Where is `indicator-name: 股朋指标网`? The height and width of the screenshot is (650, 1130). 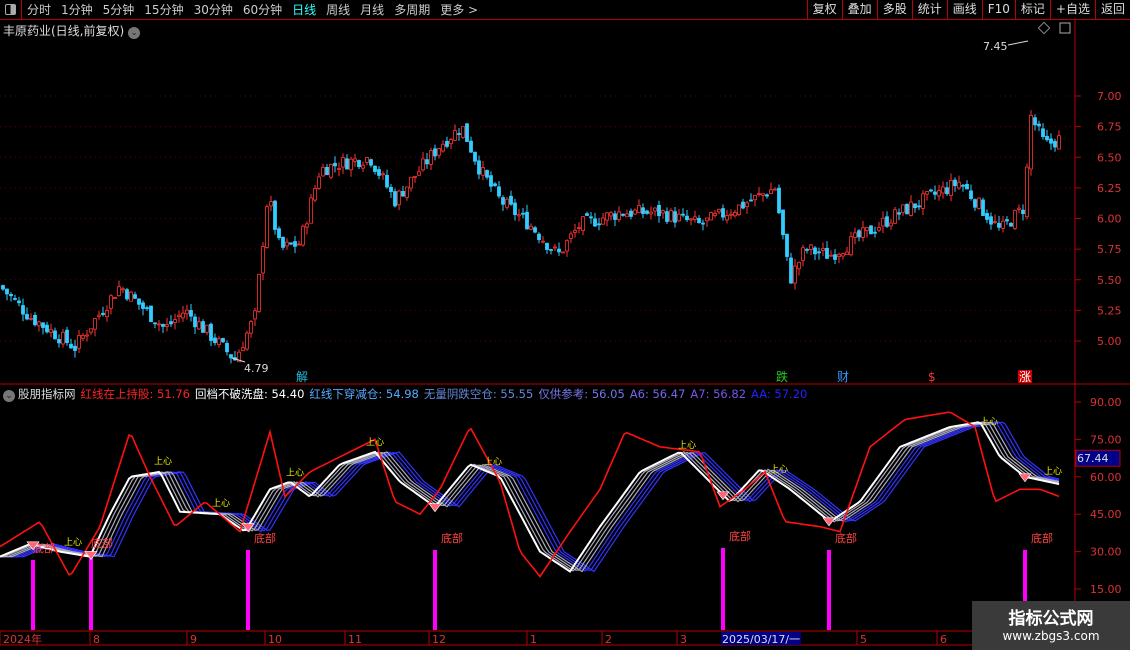
indicator-name: 股朋指标网 is located at coordinates (47, 394).